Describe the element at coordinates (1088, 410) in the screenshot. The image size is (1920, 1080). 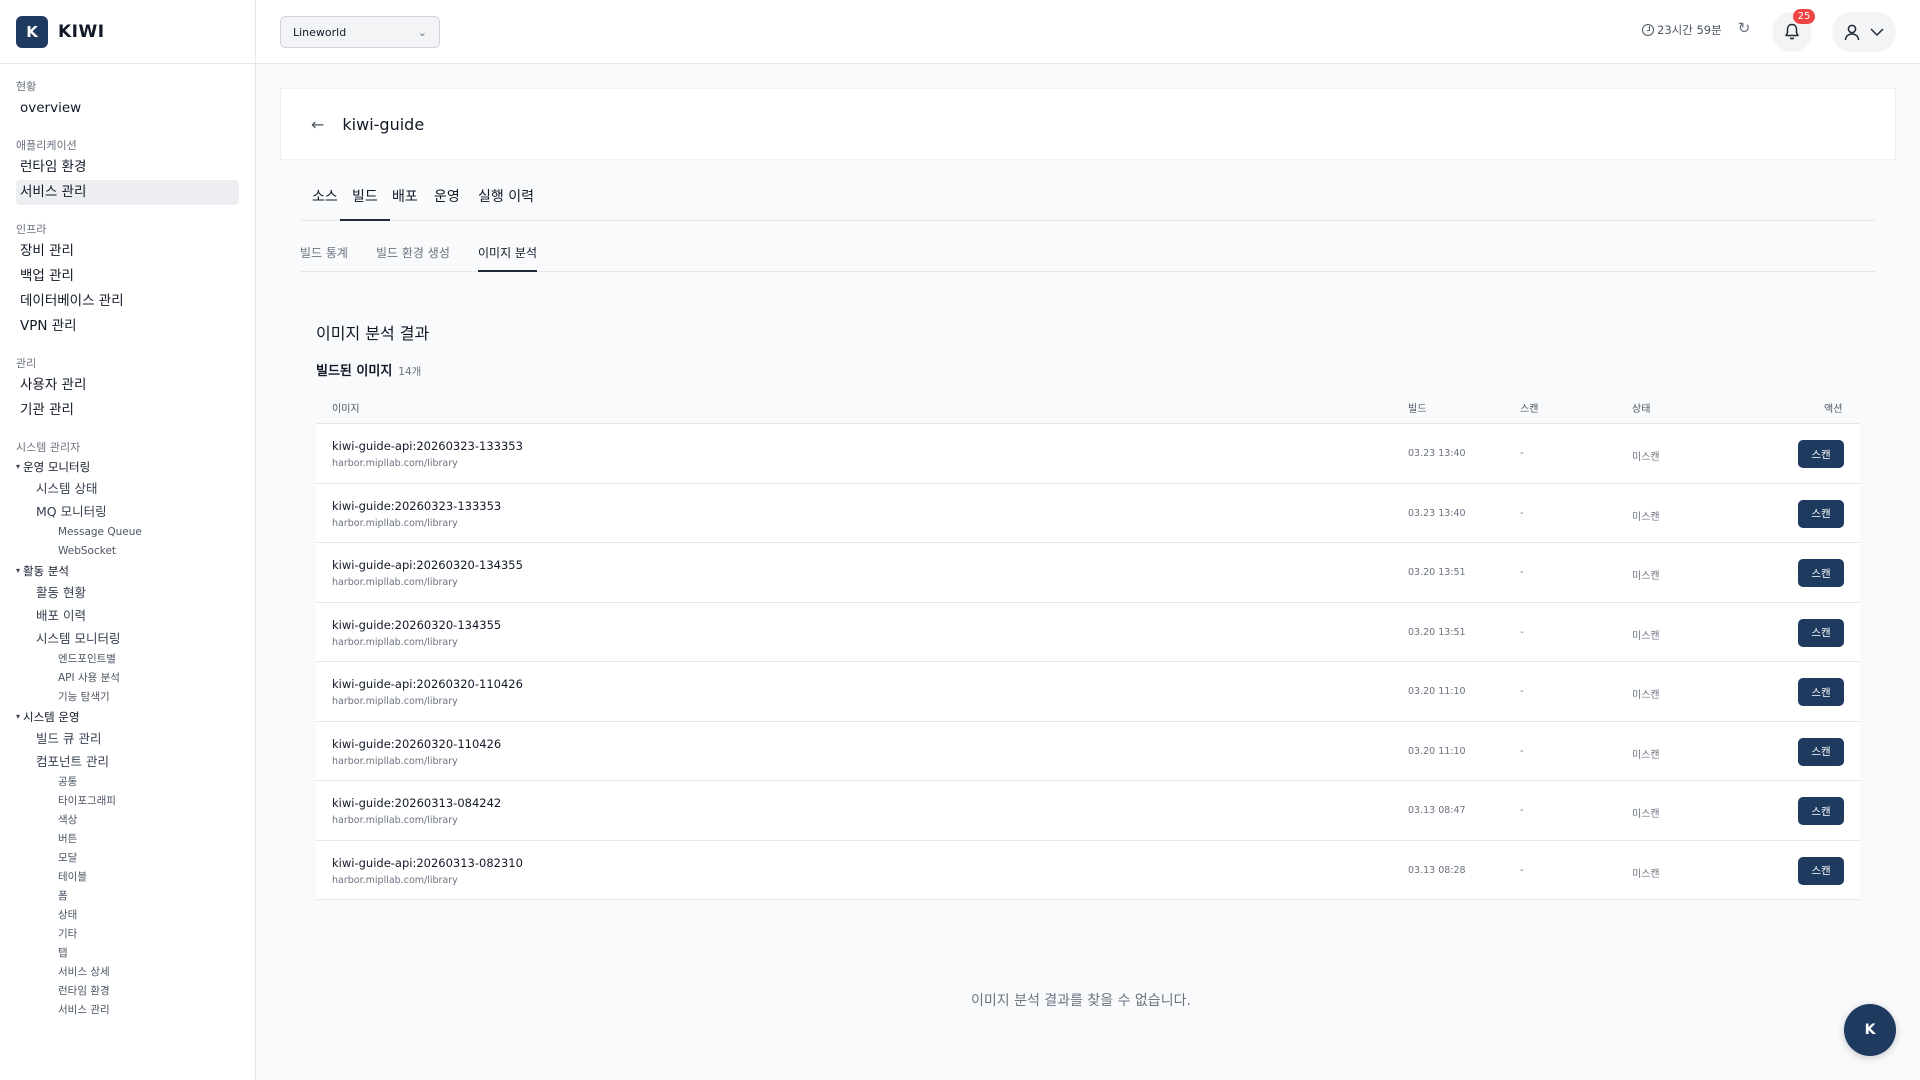
I see `table-header: 이미지 빌드 스캔 상태 액션` at that location.